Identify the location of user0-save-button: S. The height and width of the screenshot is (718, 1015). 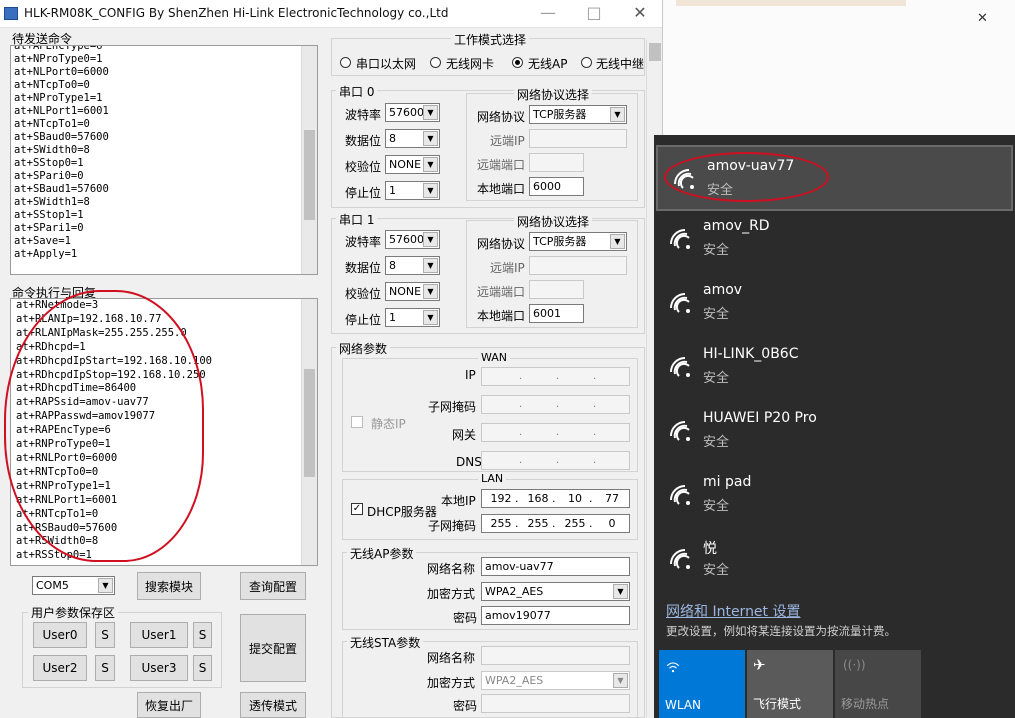
(105, 635).